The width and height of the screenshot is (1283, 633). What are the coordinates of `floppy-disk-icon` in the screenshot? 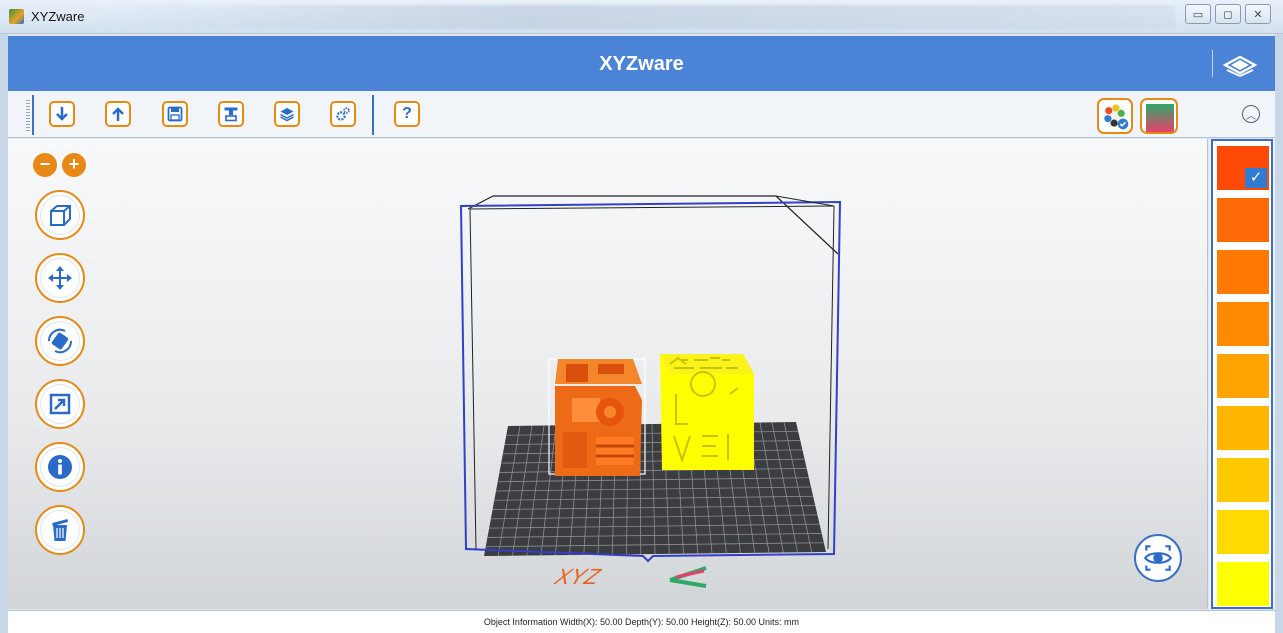 It's located at (175, 114).